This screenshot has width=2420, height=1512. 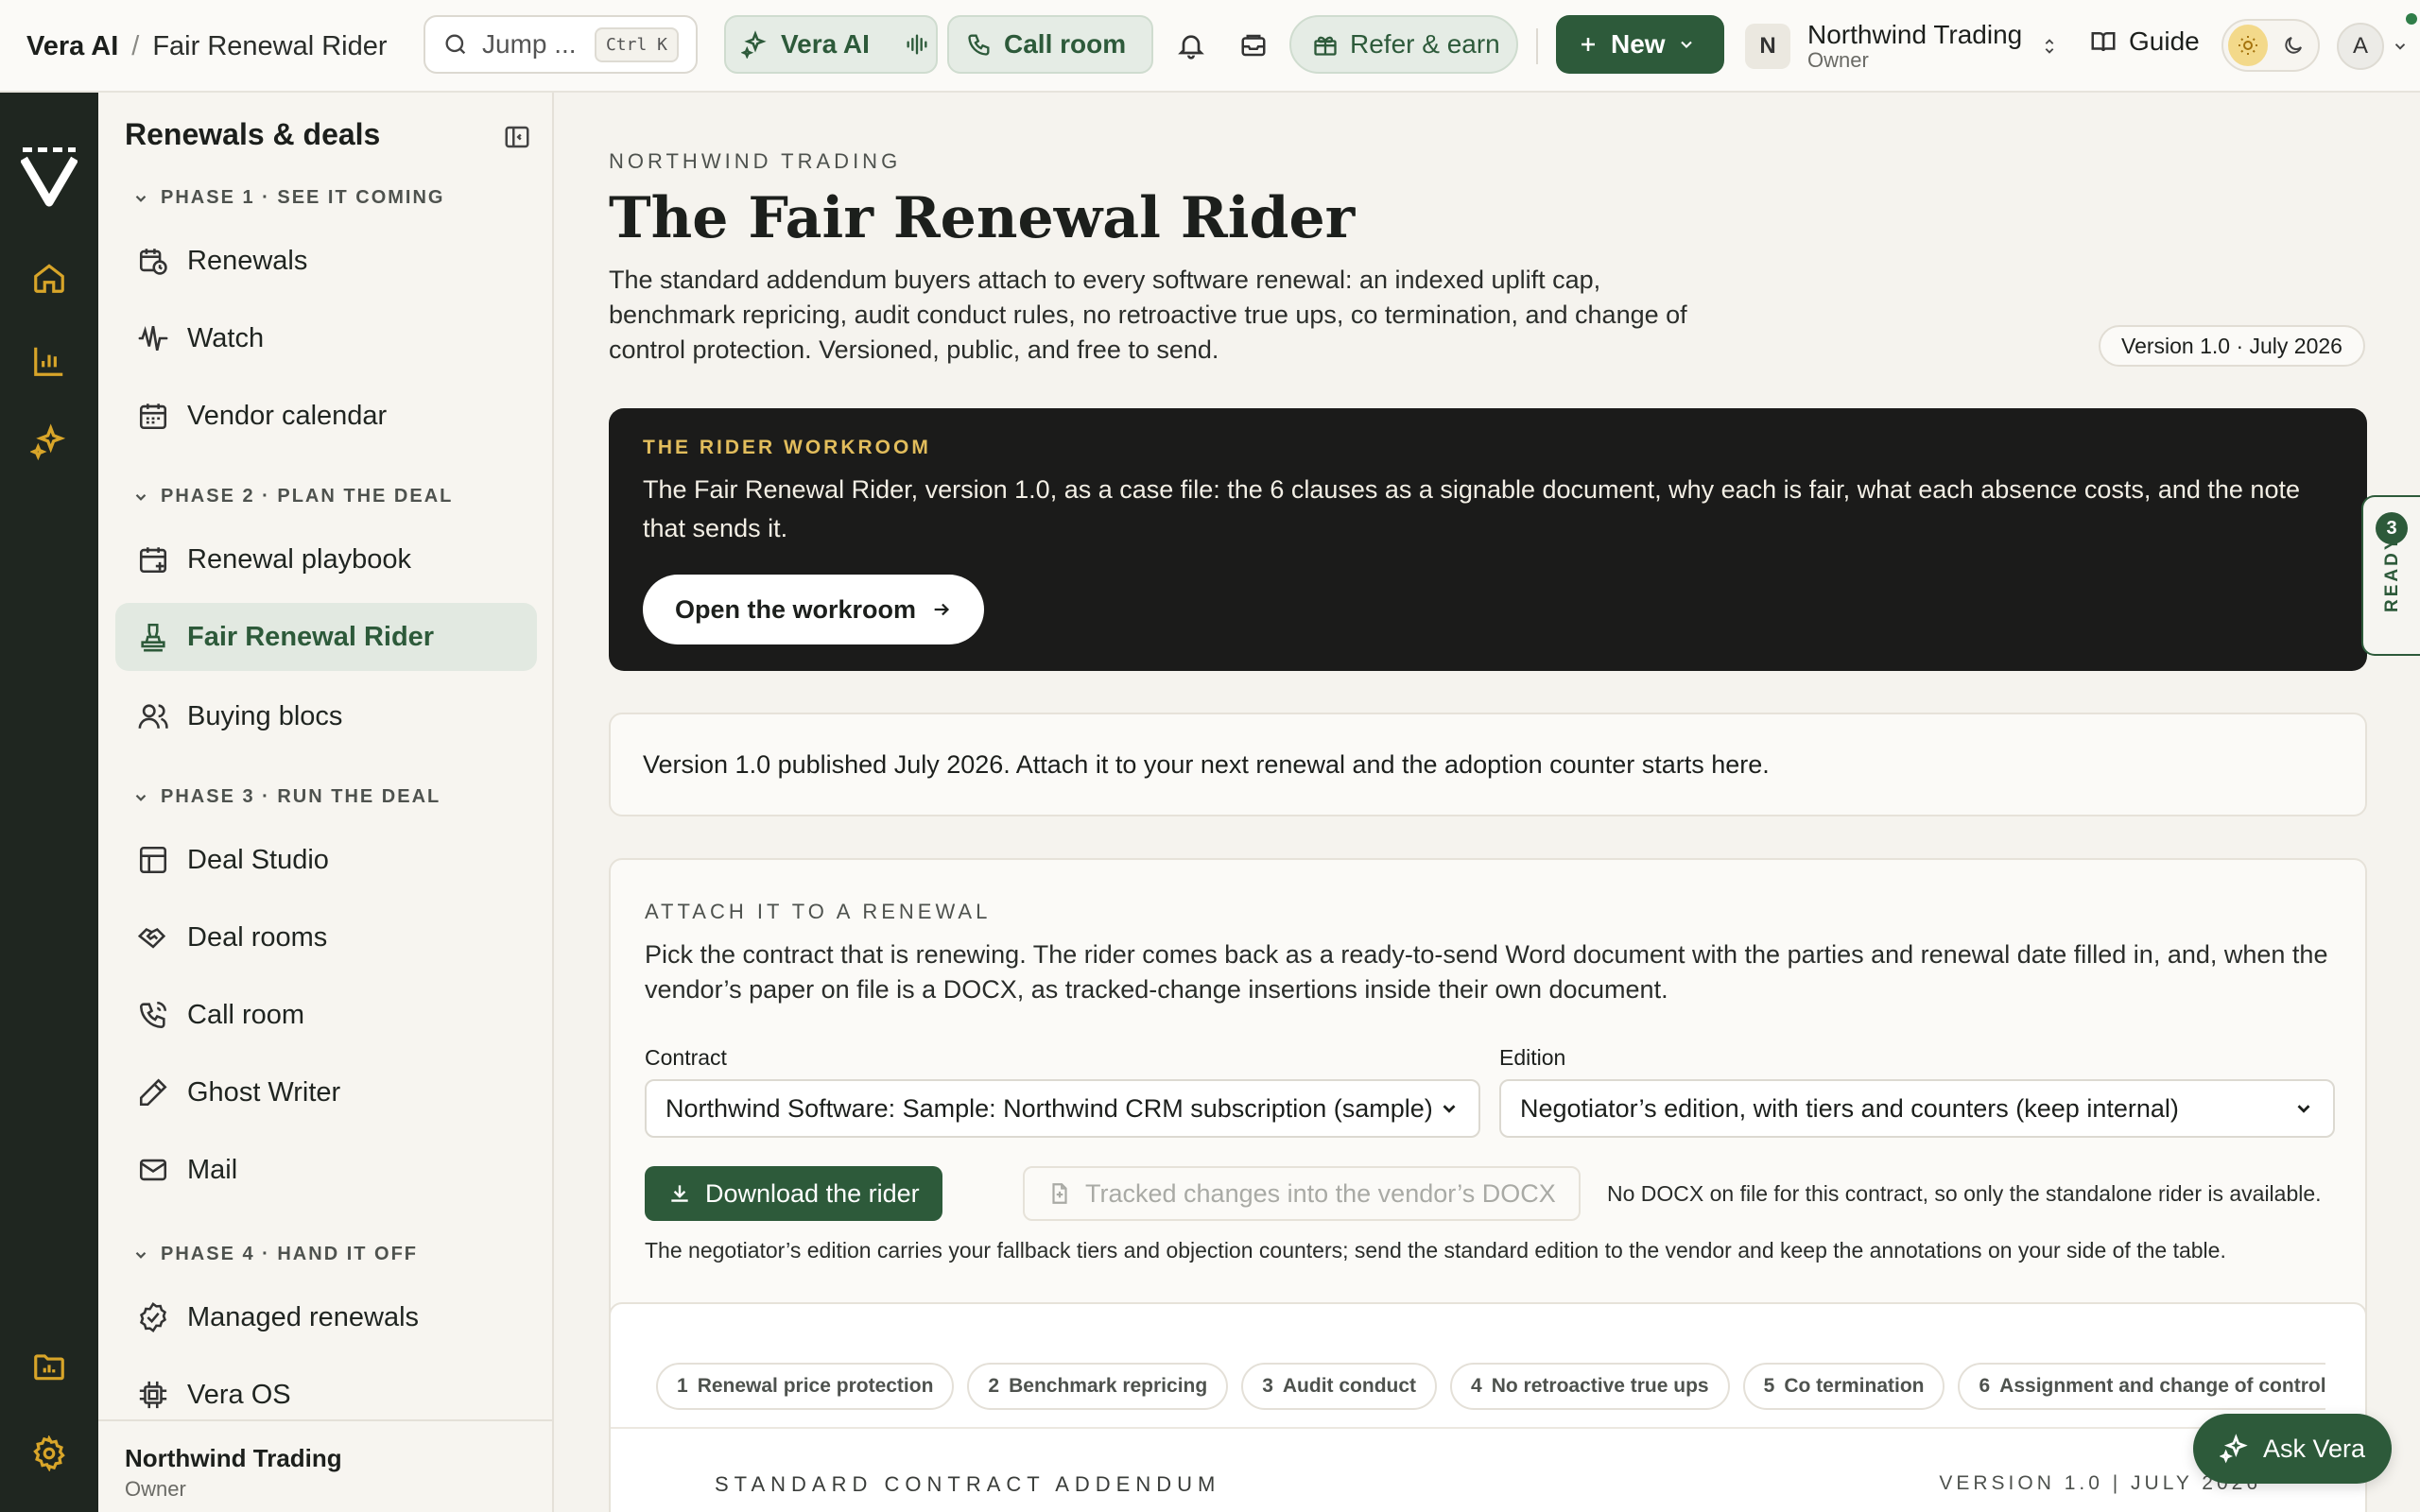 I want to click on clause-number: 6, so click(x=1985, y=1386).